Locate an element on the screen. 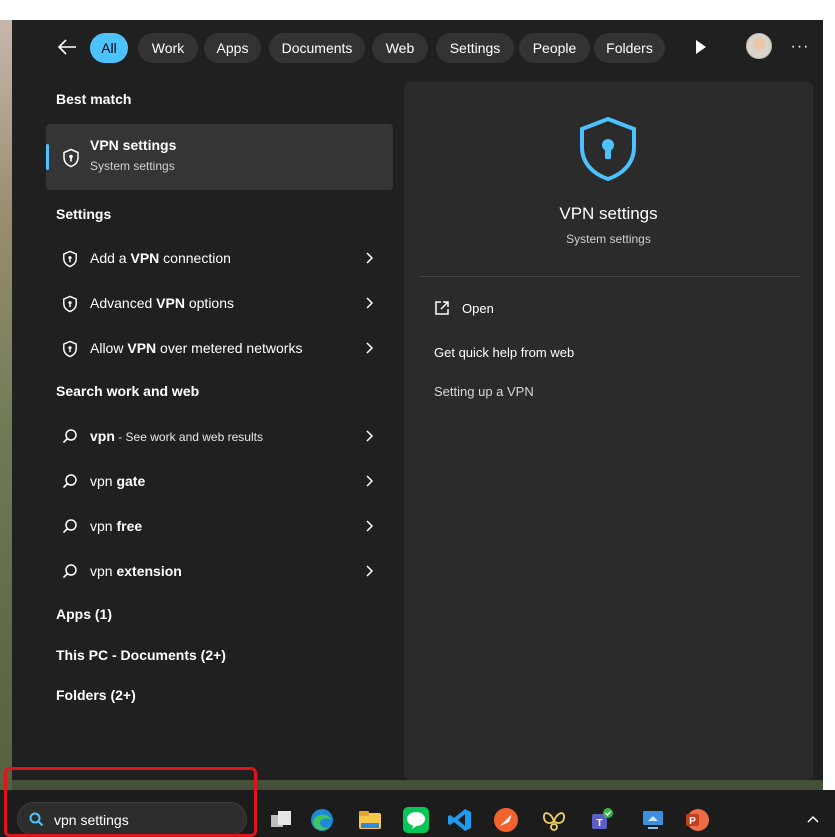 This screenshot has width=835, height=837. tab-work: Work is located at coordinates (168, 48).